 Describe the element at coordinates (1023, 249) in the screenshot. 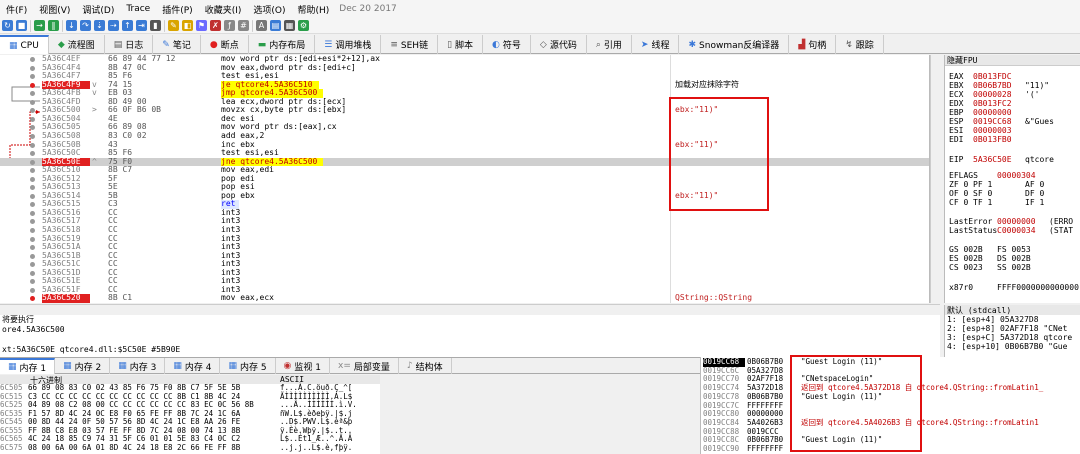

I see `register-value: FS 0053` at that location.